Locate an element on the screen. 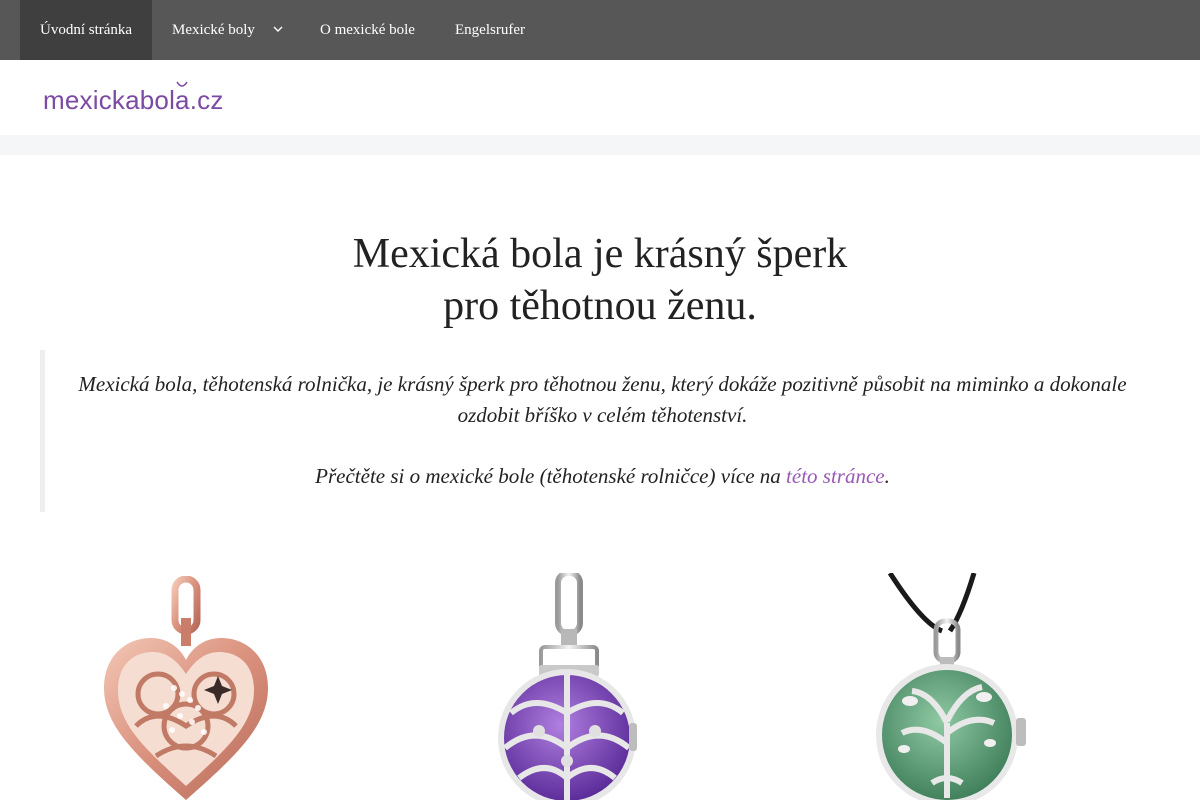 The width and height of the screenshot is (1200, 800). logo-text: mexickabola.cz is located at coordinates (133, 100).